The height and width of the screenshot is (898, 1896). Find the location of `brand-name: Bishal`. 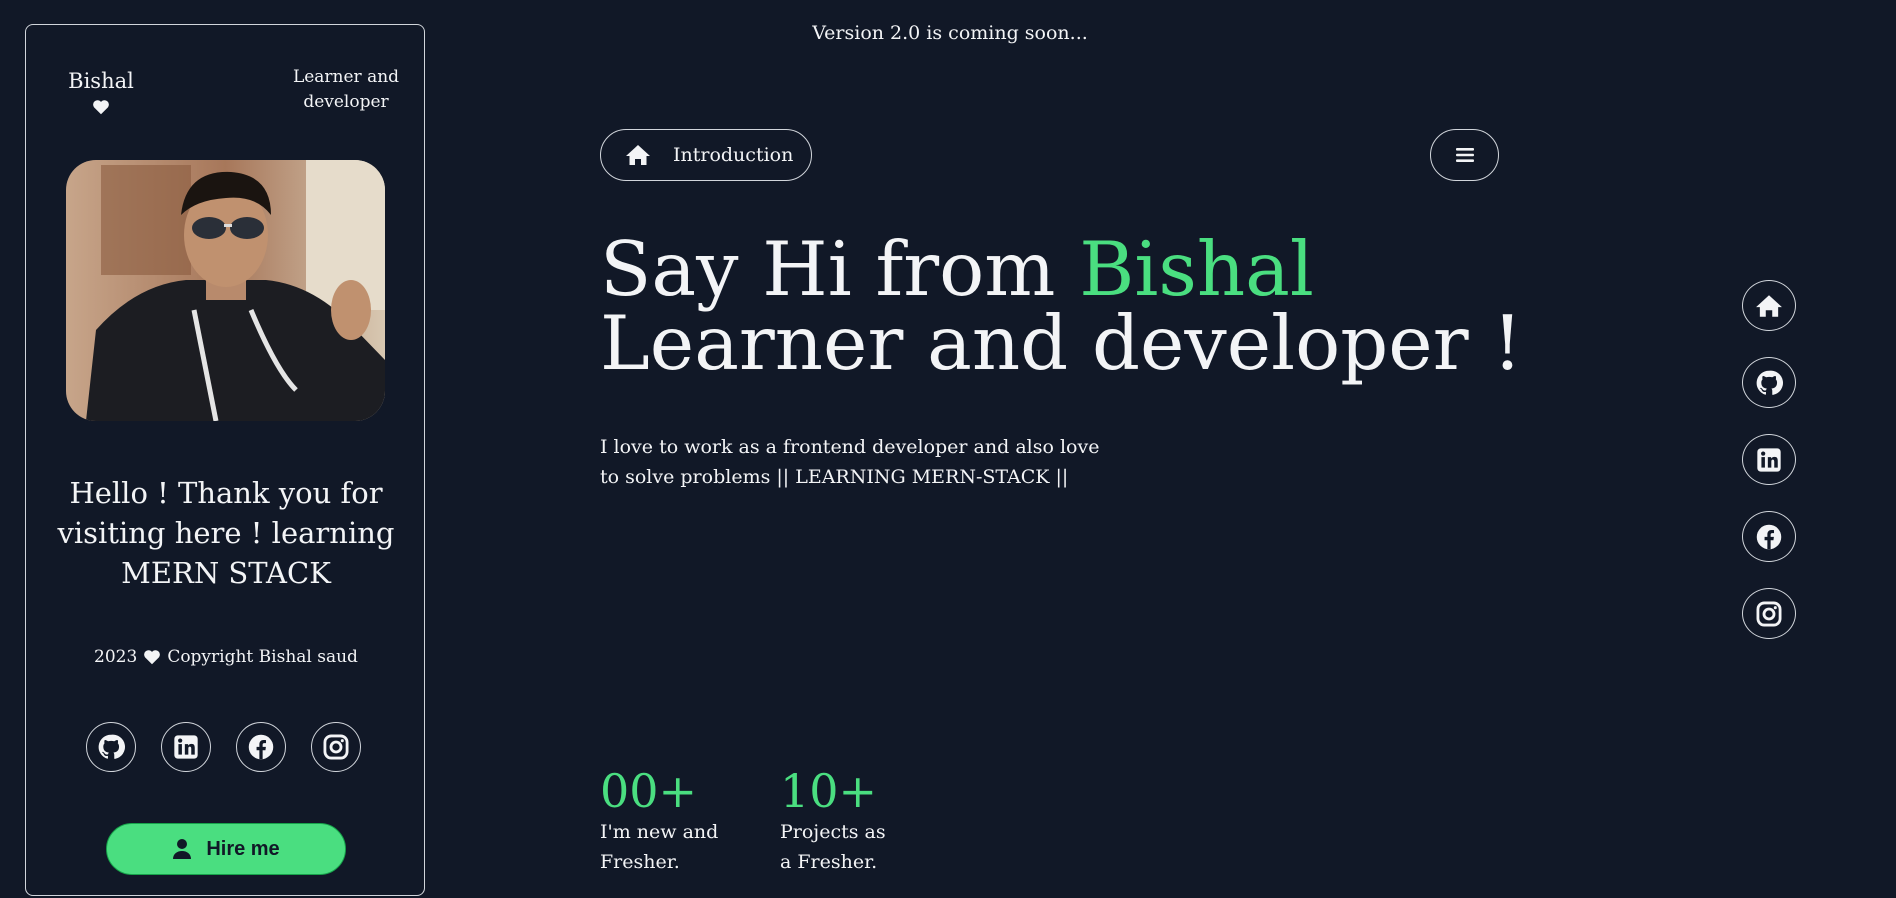

brand-name: Bishal is located at coordinates (101, 81).